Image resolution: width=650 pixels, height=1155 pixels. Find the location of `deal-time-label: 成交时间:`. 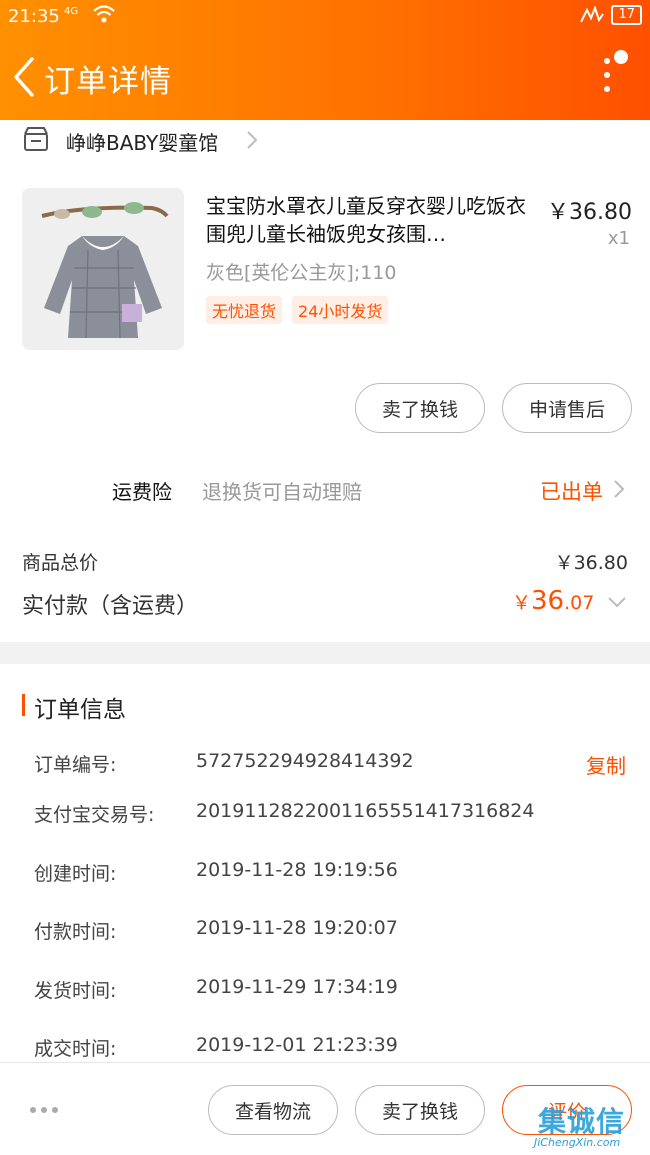

deal-time-label: 成交时间: is located at coordinates (75, 1049).